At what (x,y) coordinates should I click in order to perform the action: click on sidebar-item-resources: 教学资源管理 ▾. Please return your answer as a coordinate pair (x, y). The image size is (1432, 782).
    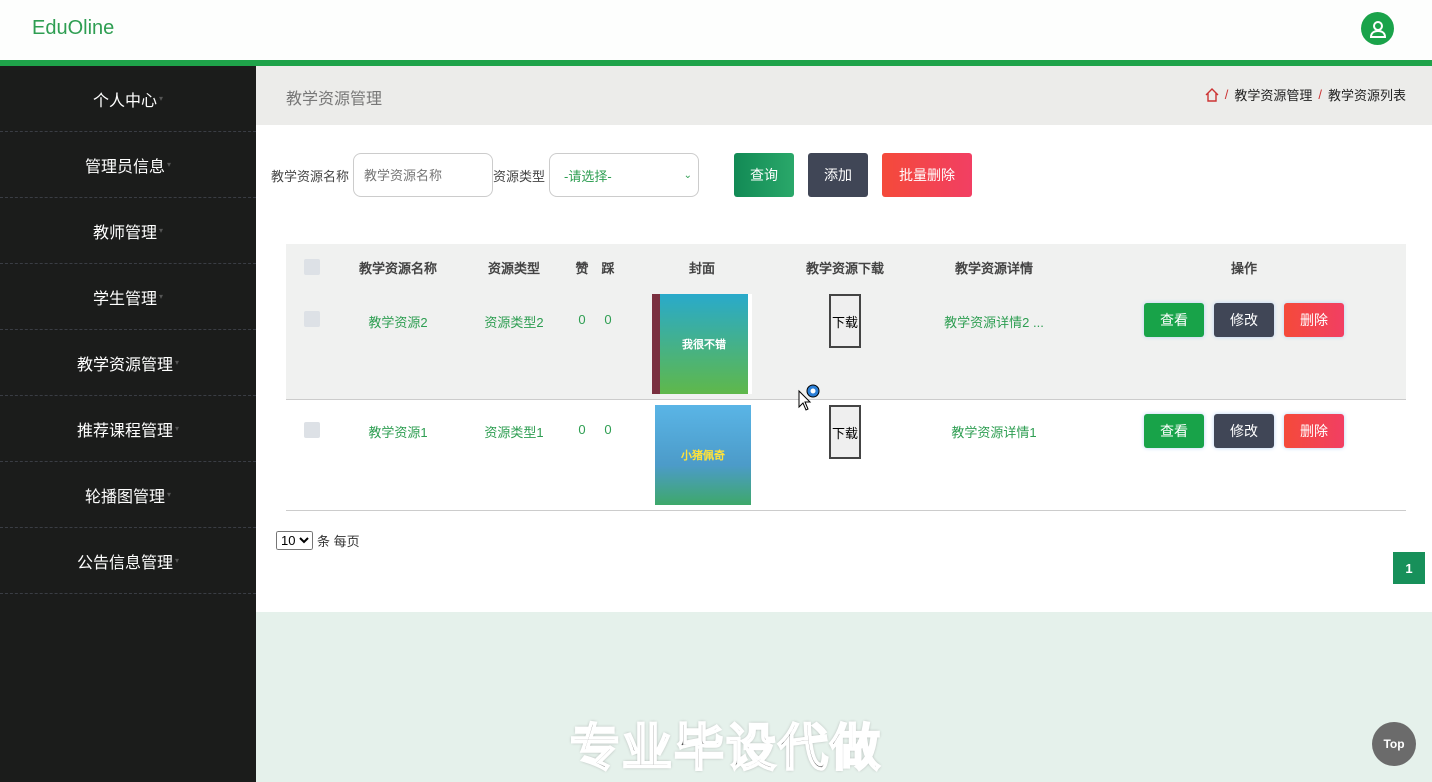
    Looking at the image, I should click on (128, 363).